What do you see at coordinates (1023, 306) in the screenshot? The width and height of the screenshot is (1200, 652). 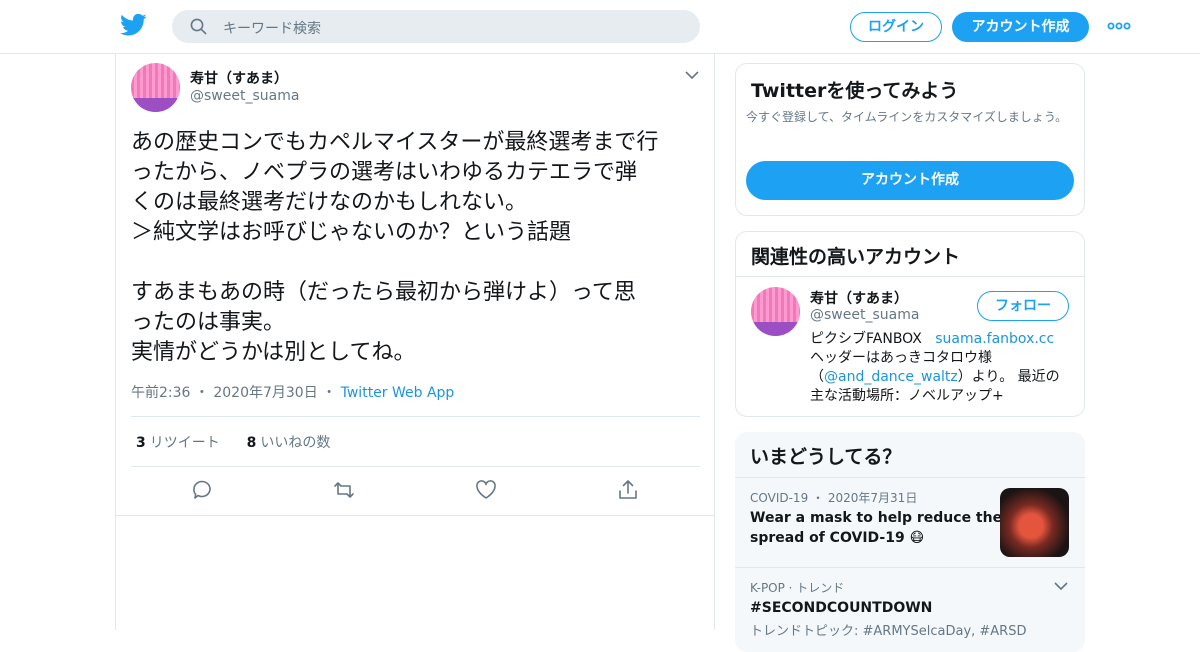 I see `follow-button: フォロー` at bounding box center [1023, 306].